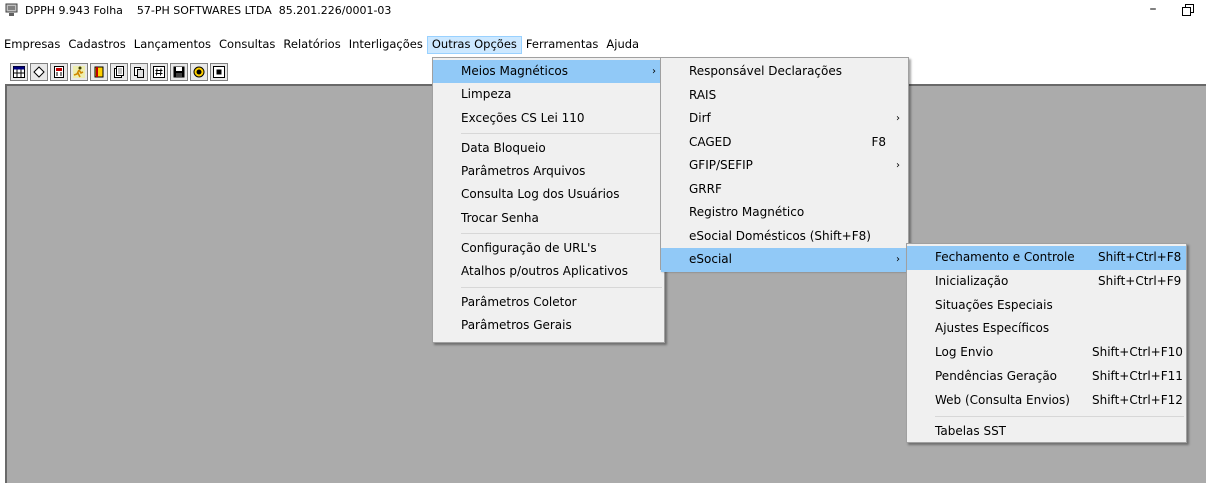  I want to click on menu-relatorios: Relatórios, so click(311, 45).